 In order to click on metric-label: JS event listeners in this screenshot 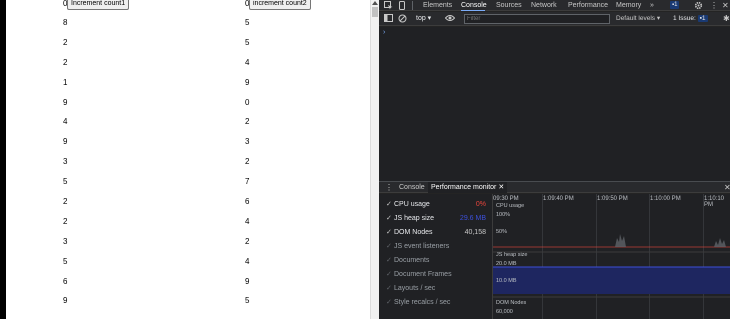, I will do `click(422, 246)`.